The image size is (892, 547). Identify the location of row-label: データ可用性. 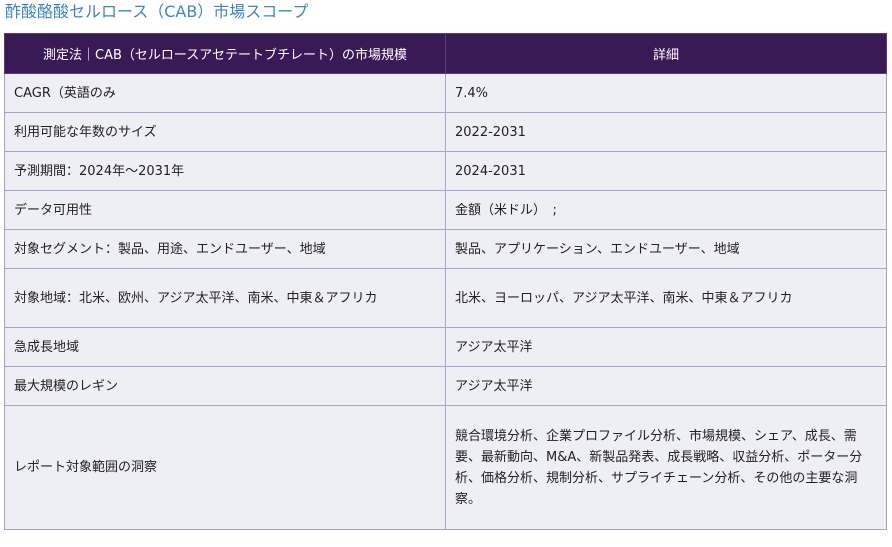
(225, 210).